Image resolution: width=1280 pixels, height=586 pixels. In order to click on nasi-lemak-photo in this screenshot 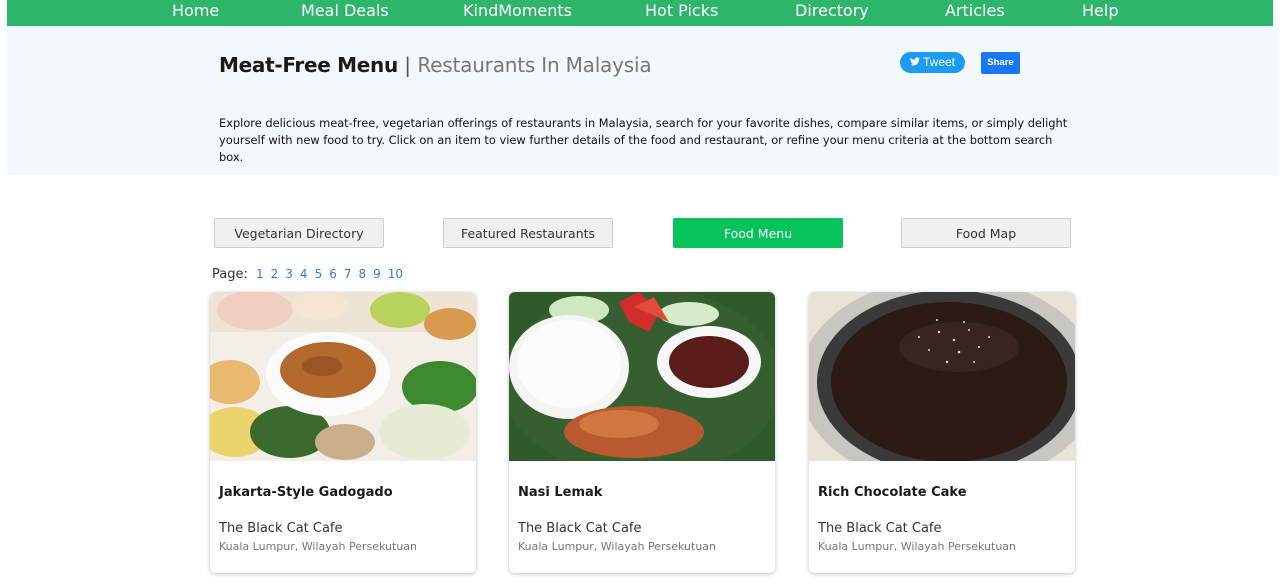, I will do `click(642, 376)`.